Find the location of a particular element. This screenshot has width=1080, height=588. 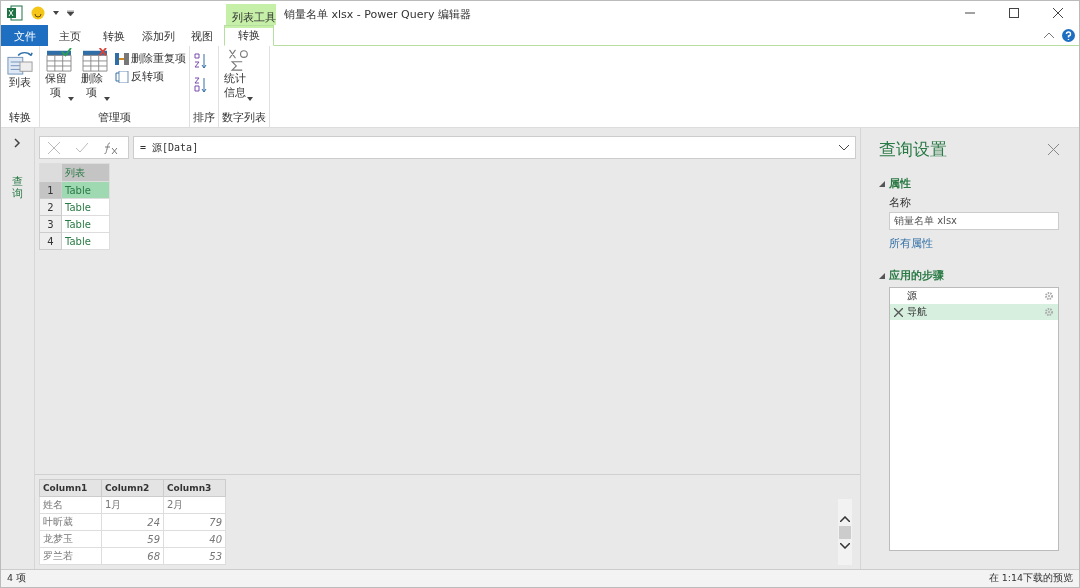

ribbon-tab: 转换 is located at coordinates (249, 35).